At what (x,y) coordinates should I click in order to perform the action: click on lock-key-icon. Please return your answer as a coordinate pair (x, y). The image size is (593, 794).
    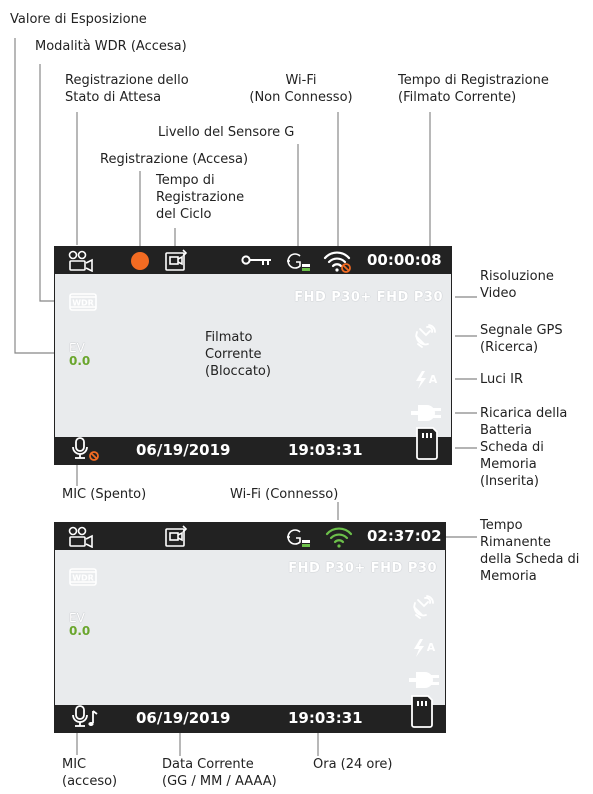
    Looking at the image, I should click on (256, 260).